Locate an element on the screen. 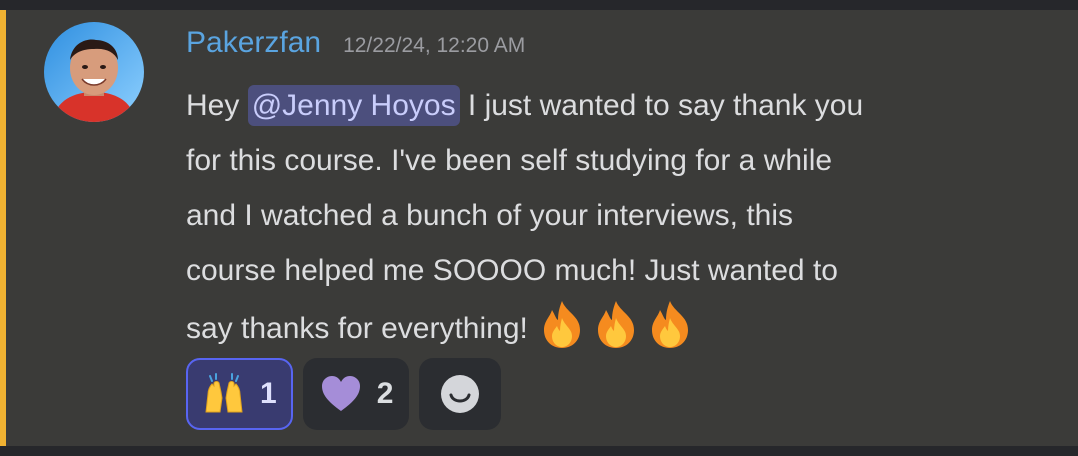  avatar is located at coordinates (94, 72).